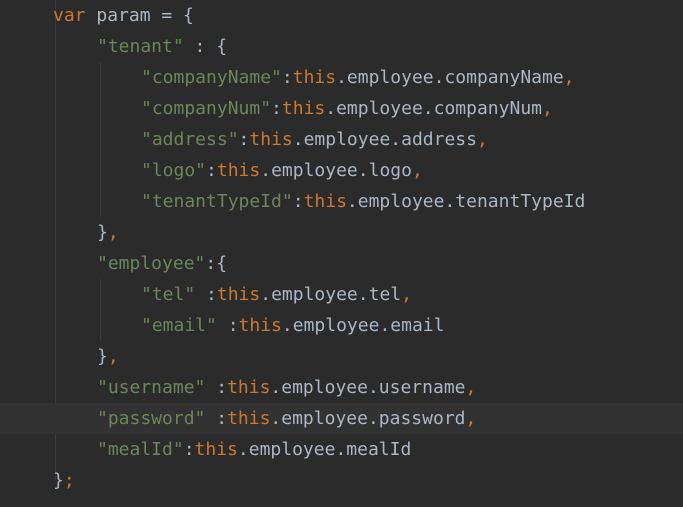 The height and width of the screenshot is (507, 683). Describe the element at coordinates (341, 15) in the screenshot. I see `code-line-1: var param = {` at that location.